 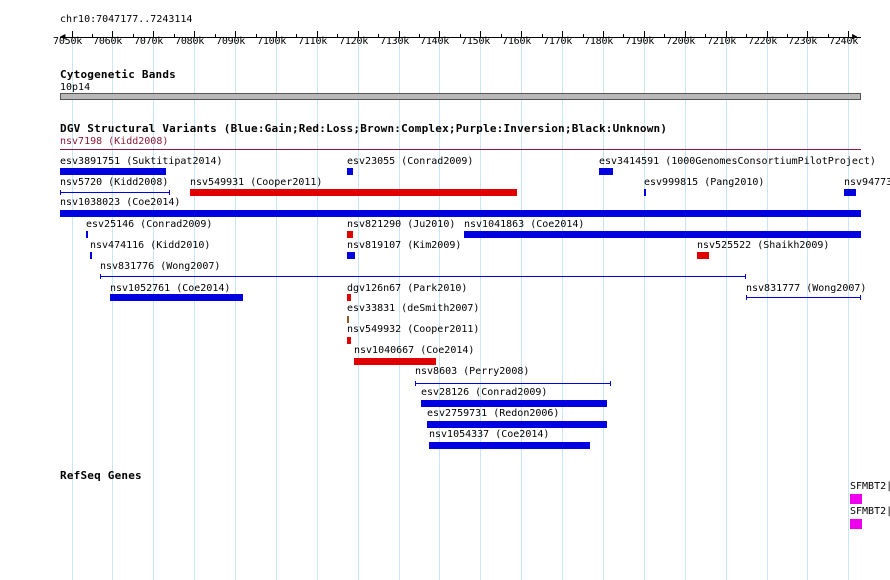 I want to click on sv-label-nsv549932: nsv549932 (Cooper2011), so click(x=413, y=329).